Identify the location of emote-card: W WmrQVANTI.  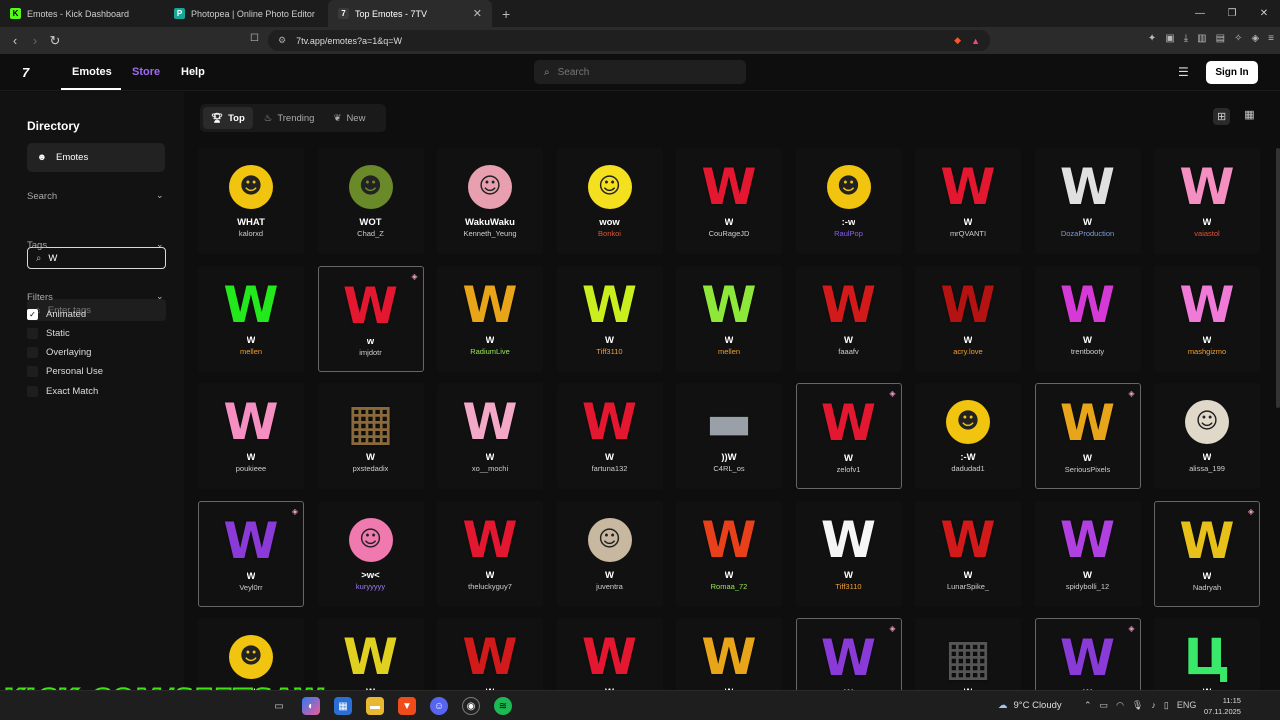
(968, 201).